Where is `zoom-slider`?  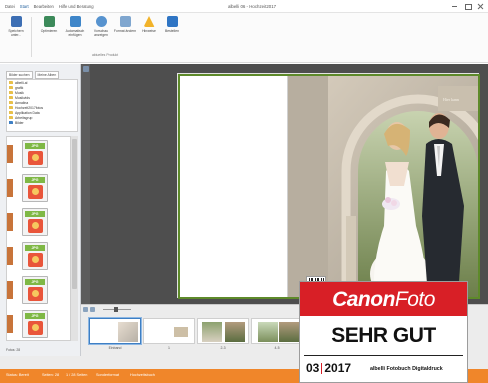
zoom-slider is located at coordinates (117, 309).